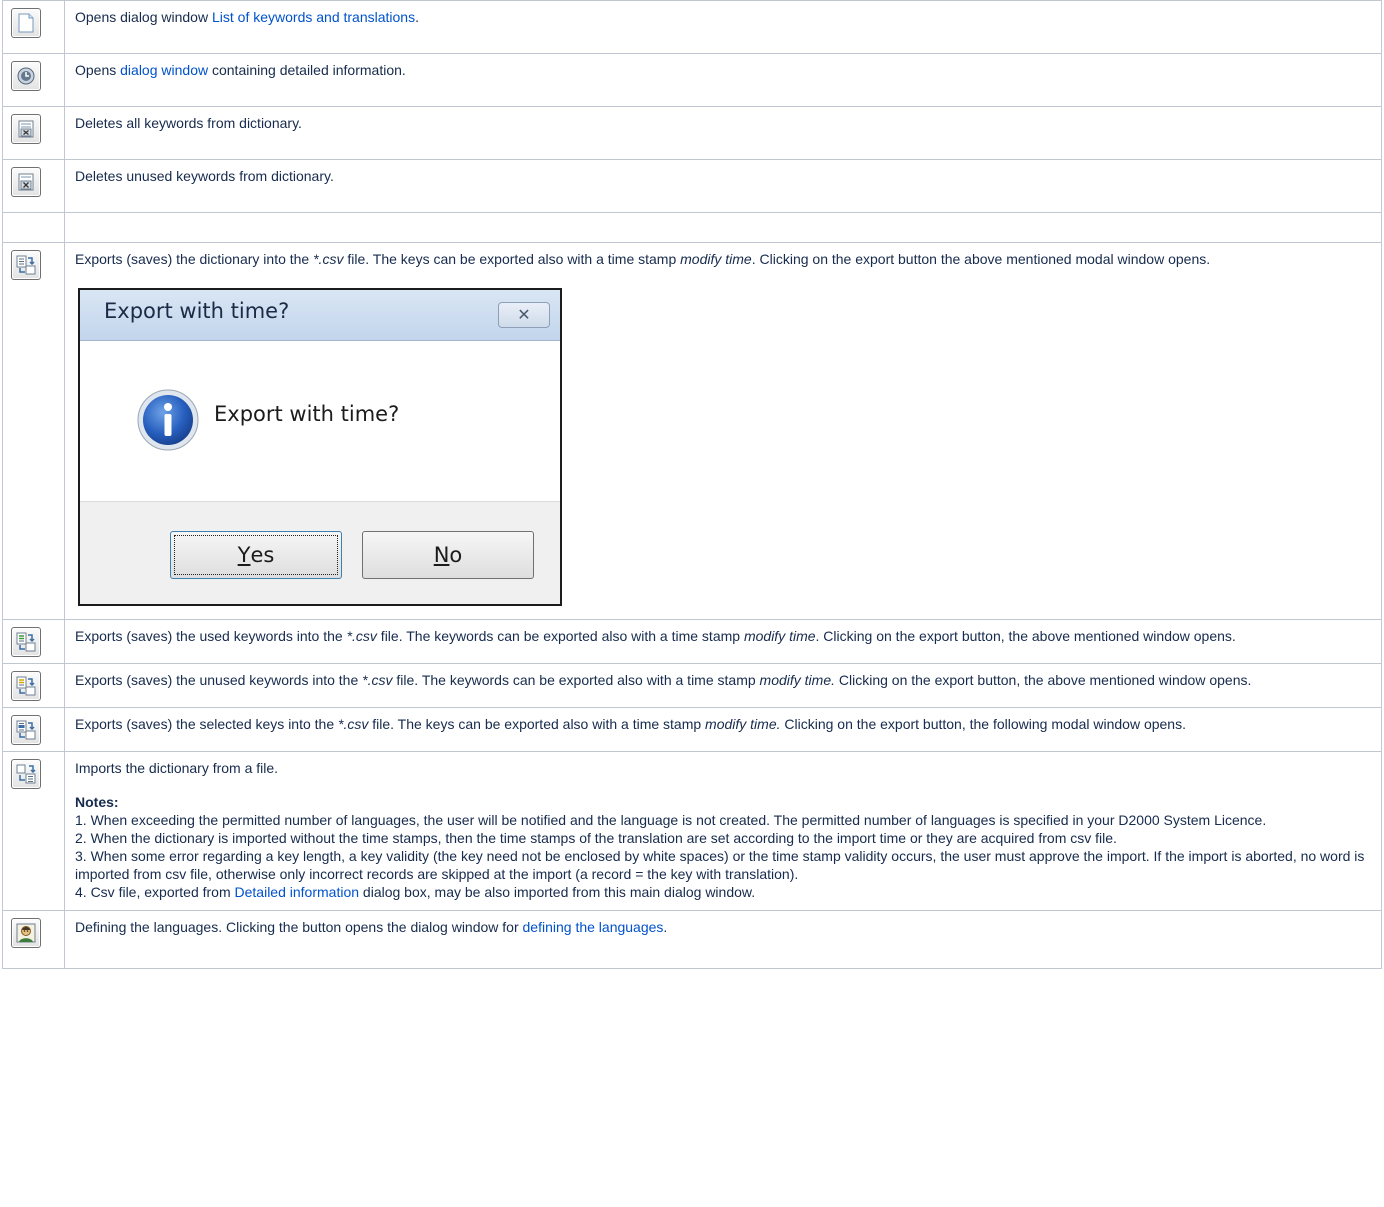 This screenshot has height=1207, width=1384. Describe the element at coordinates (723, 186) in the screenshot. I see `description-cell: Deletes unused keywords from dictionary.` at that location.